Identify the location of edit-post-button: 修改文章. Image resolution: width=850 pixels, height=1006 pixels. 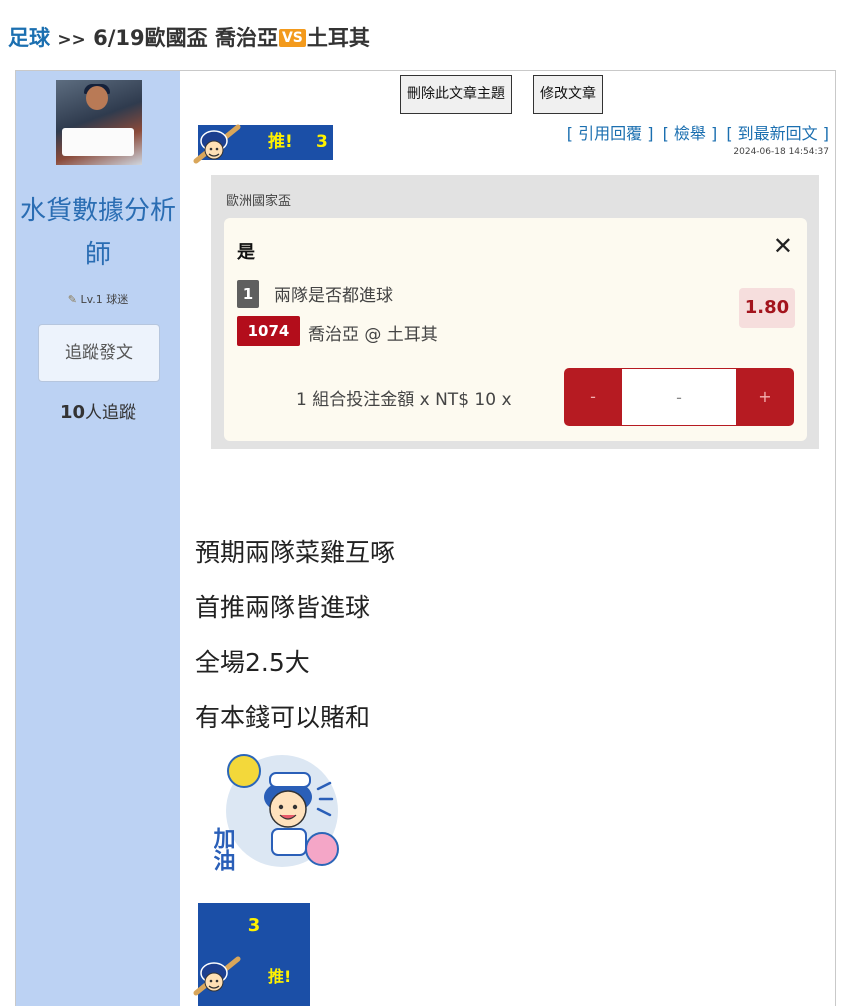
(568, 94).